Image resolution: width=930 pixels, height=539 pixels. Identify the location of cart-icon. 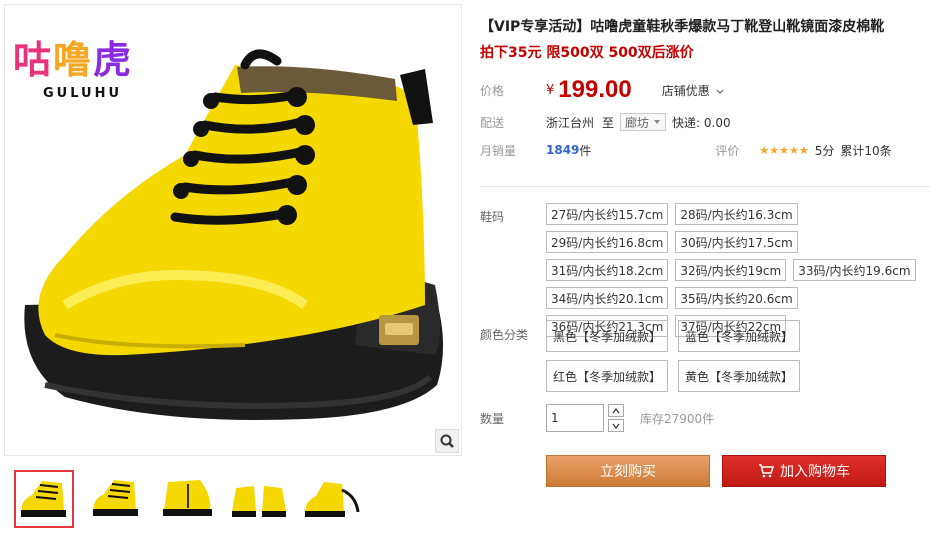
(766, 471).